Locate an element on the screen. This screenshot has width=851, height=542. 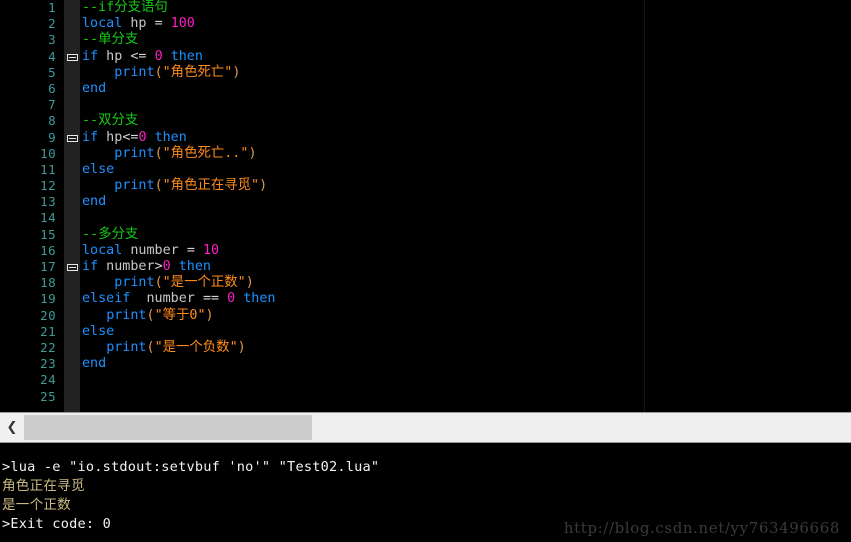
code-line-text: --多分支 is located at coordinates (110, 235).